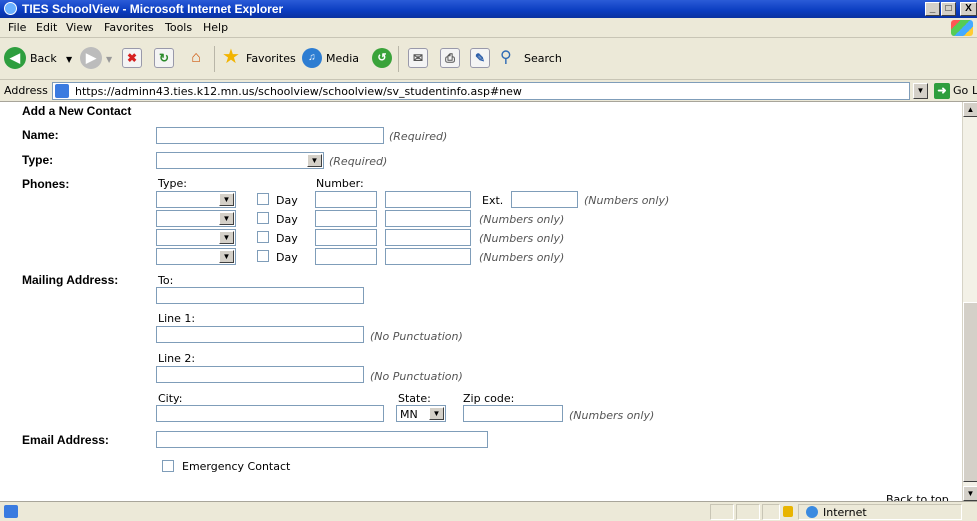 The image size is (977, 521). What do you see at coordinates (168, 466) in the screenshot?
I see `emergency-contact-checkbox` at bounding box center [168, 466].